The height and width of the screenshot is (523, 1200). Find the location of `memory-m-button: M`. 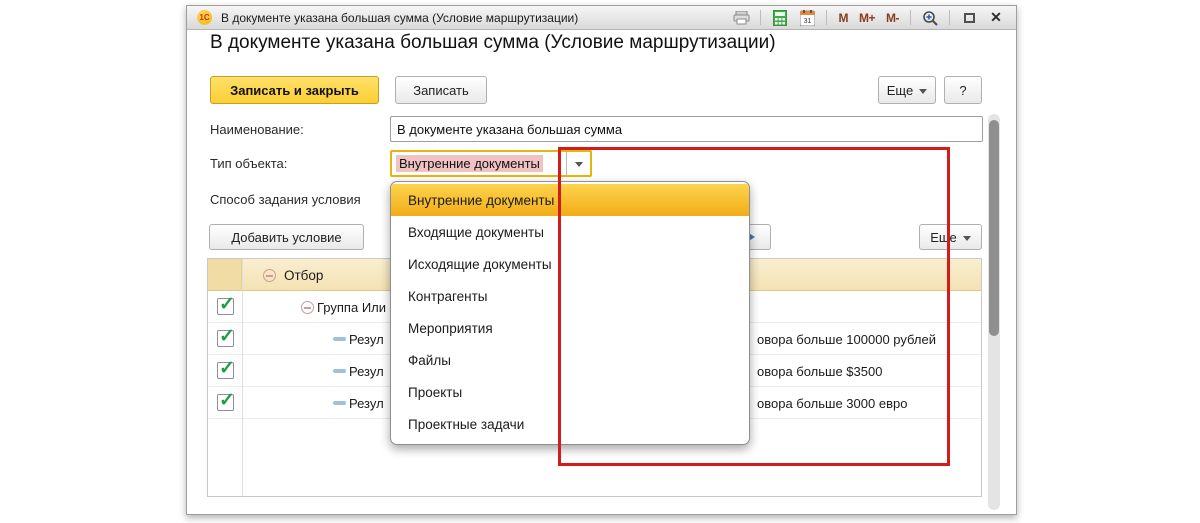

memory-m-button: M is located at coordinates (843, 18).